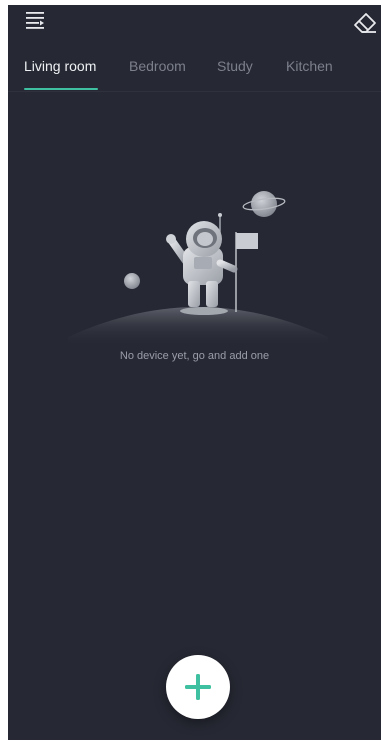  I want to click on add-device-button, so click(198, 687).